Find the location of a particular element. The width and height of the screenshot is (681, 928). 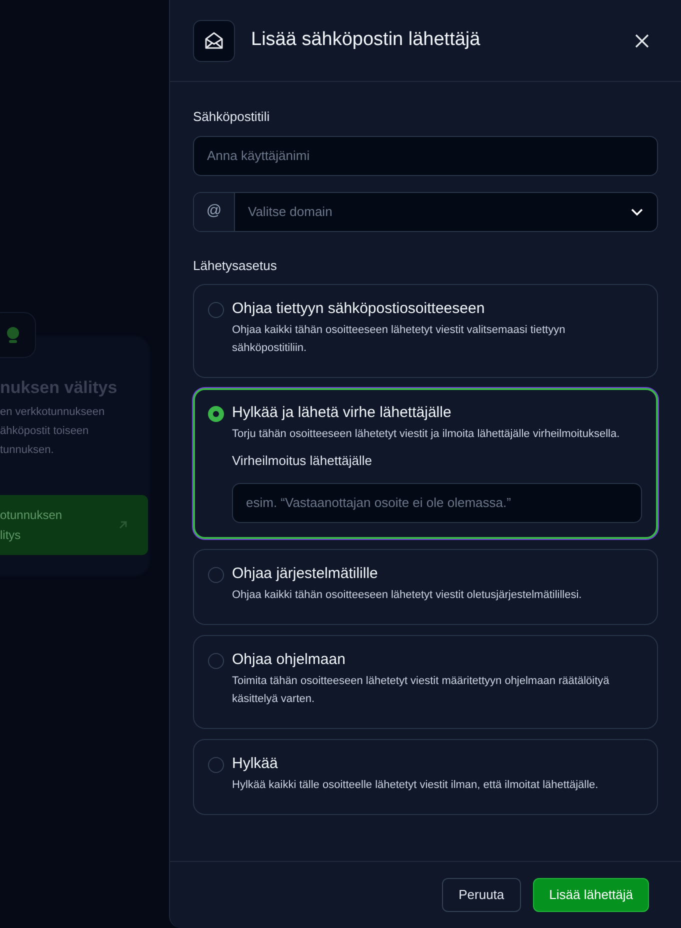

arrow-icon is located at coordinates (123, 525).